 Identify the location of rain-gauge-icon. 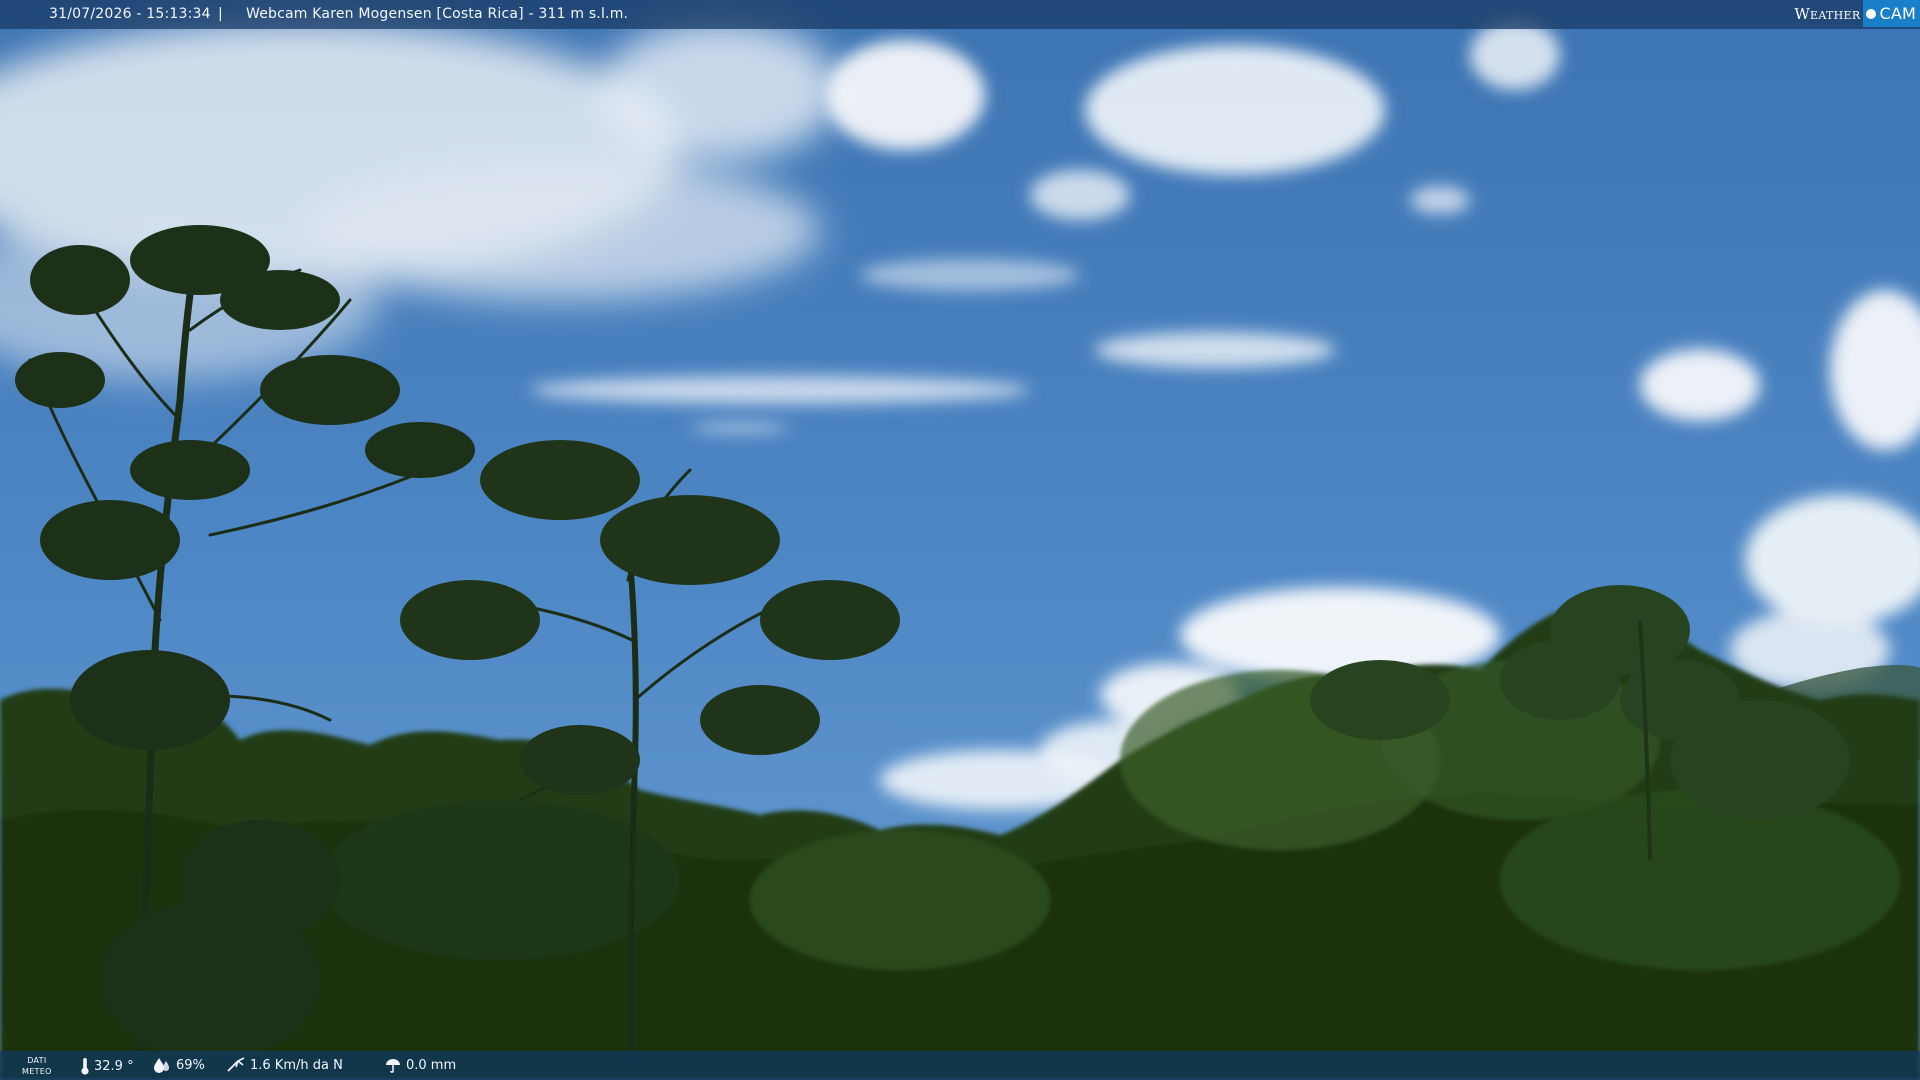
(393, 1066).